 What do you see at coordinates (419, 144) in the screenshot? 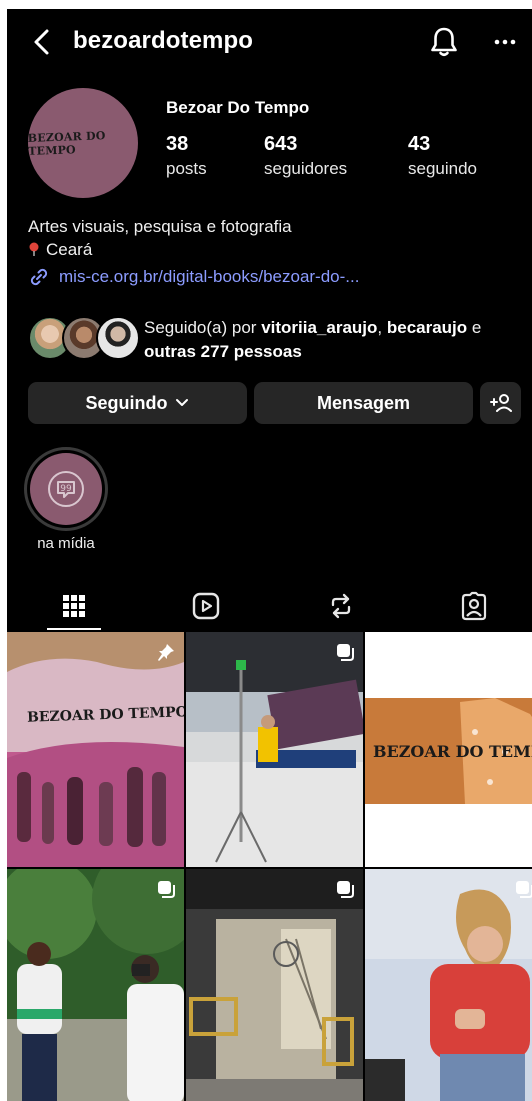
I see `stat-following-value: 43` at bounding box center [419, 144].